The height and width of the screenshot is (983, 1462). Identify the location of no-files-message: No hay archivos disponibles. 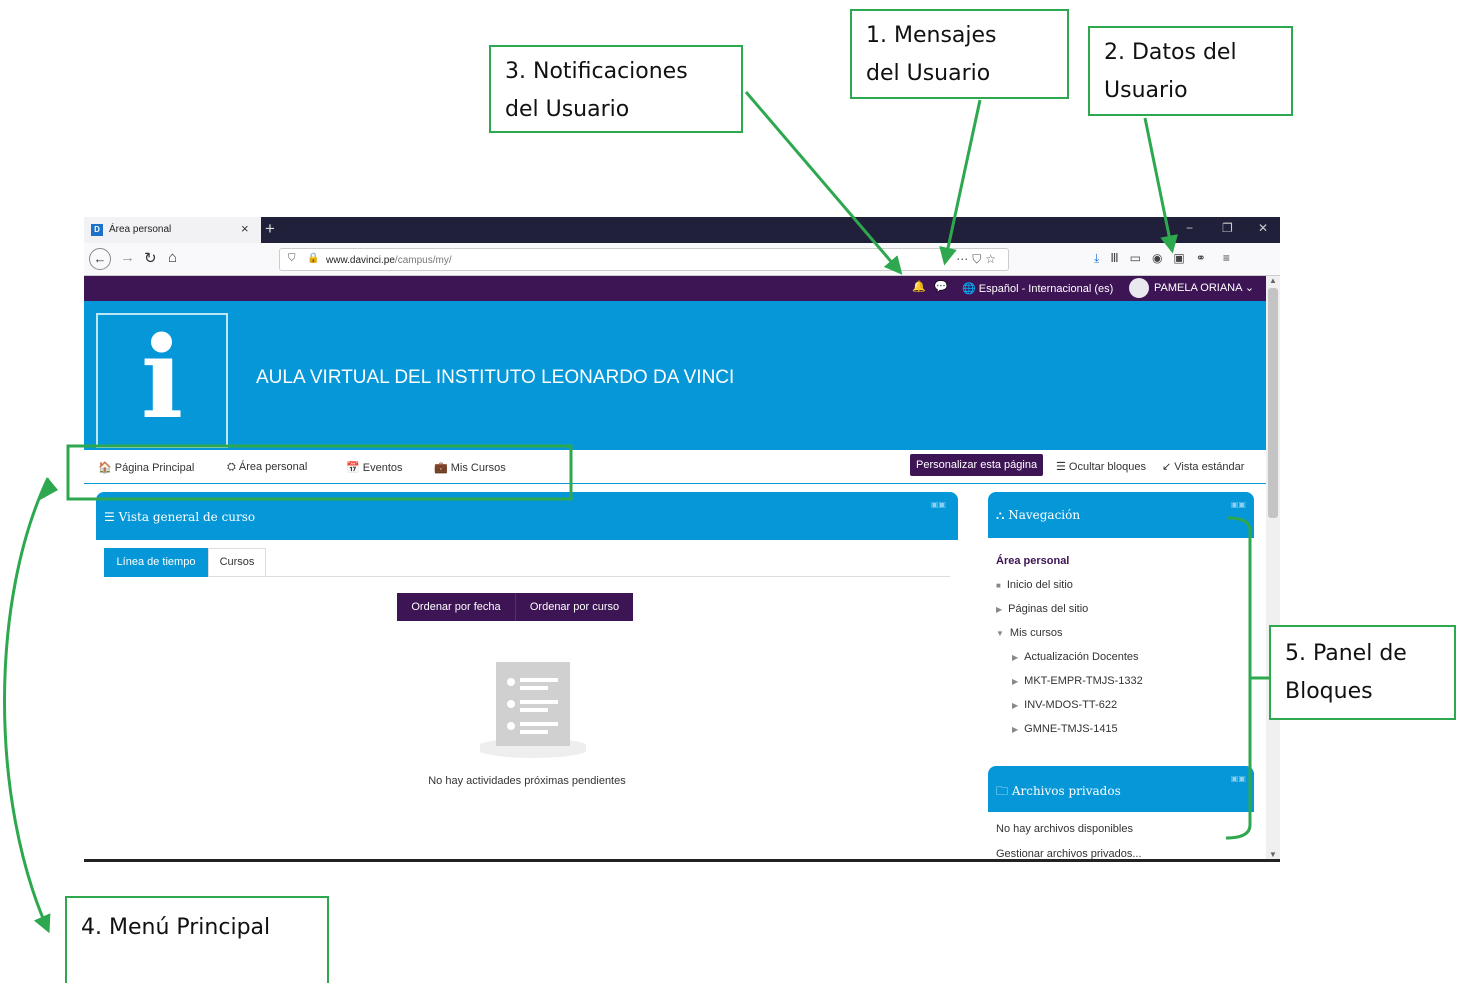
(1064, 829).